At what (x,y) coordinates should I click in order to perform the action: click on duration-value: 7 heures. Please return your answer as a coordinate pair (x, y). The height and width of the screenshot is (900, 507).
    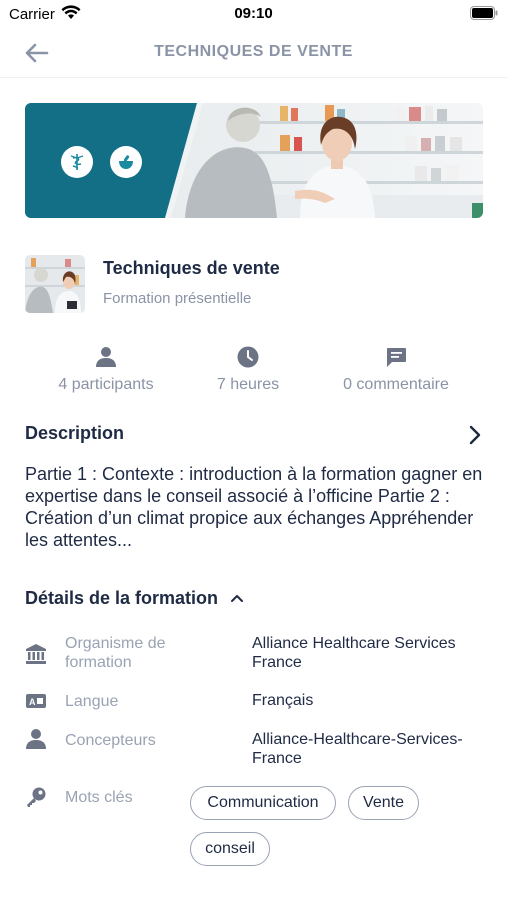
    Looking at the image, I should click on (248, 384).